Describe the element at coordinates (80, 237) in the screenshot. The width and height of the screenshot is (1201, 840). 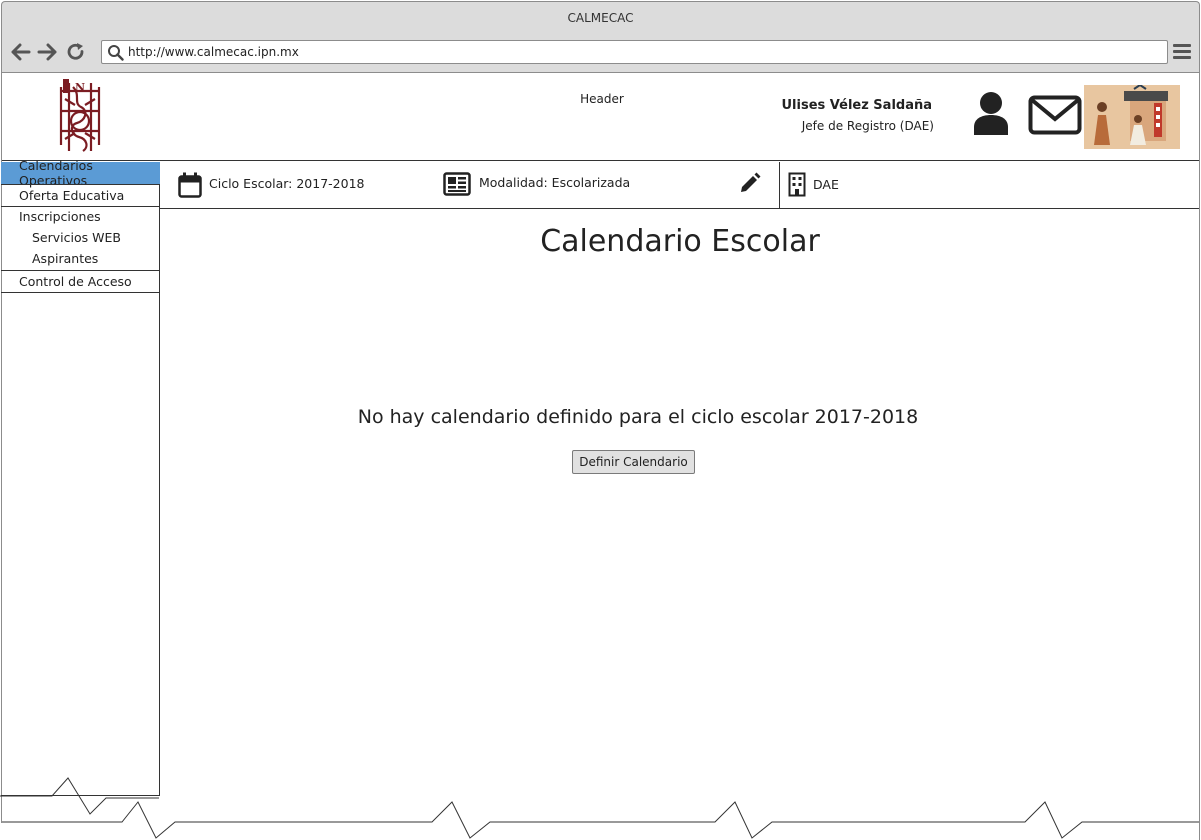
I see `sidebar-item-servicios-web: Servicios WEB` at that location.